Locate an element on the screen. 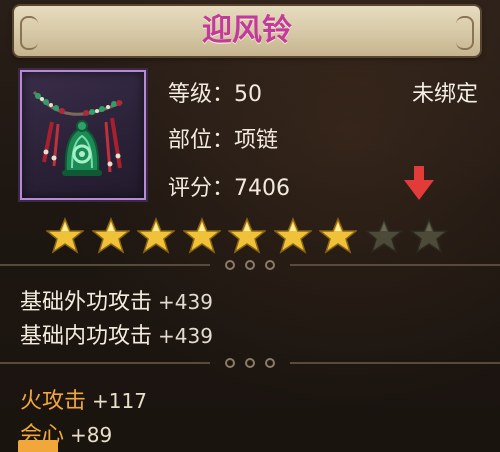 This screenshot has height=452, width=500. base-attribute-name: 基础外功攻击 is located at coordinates (86, 302).